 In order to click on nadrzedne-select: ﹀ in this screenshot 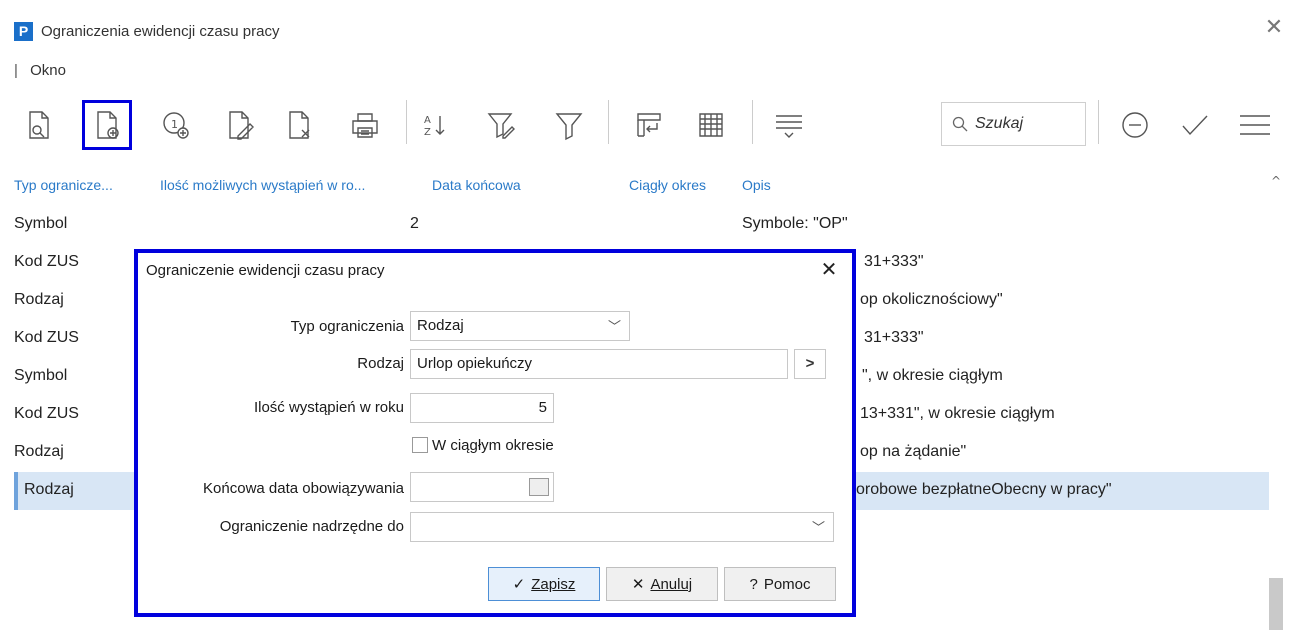, I will do `click(622, 527)`.